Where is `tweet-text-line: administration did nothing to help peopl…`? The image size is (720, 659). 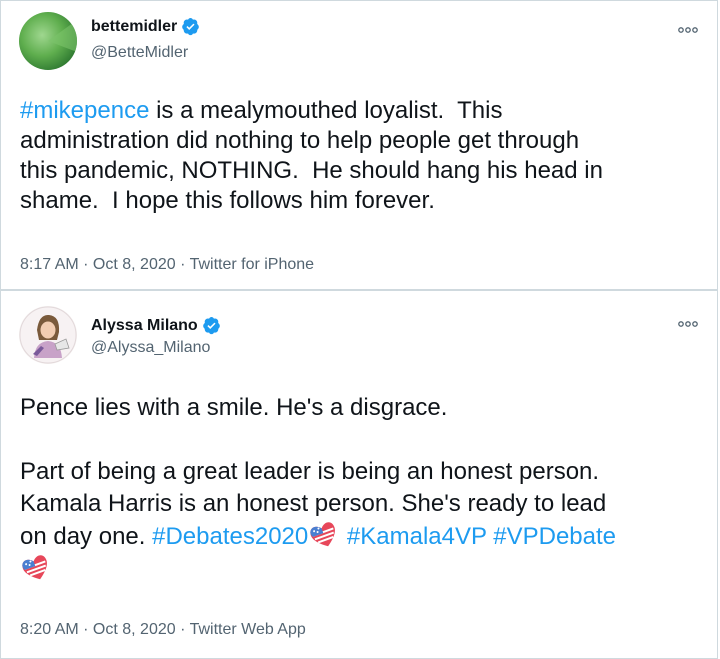
tweet-text-line: administration did nothing to help peopl… is located at coordinates (300, 140).